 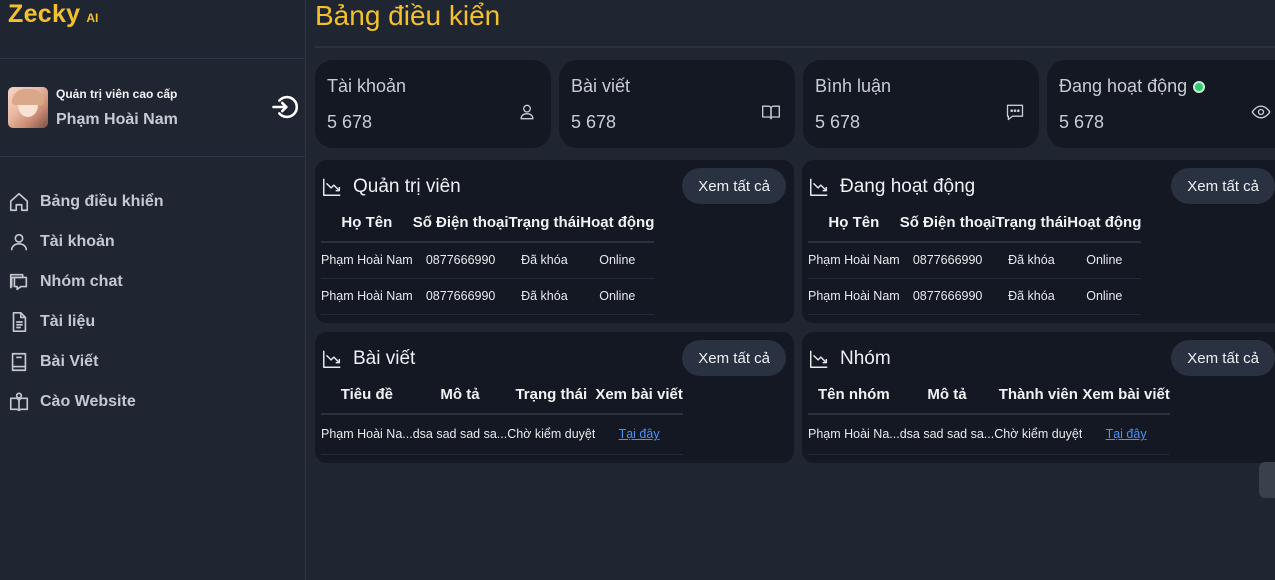 I want to click on sidebar-item-web-scraper: Cào Website, so click(x=153, y=402).